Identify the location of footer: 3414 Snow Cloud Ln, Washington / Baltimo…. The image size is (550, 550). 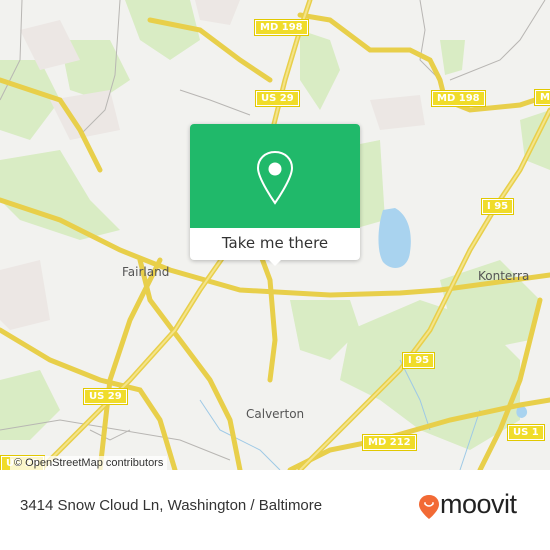
(275, 510).